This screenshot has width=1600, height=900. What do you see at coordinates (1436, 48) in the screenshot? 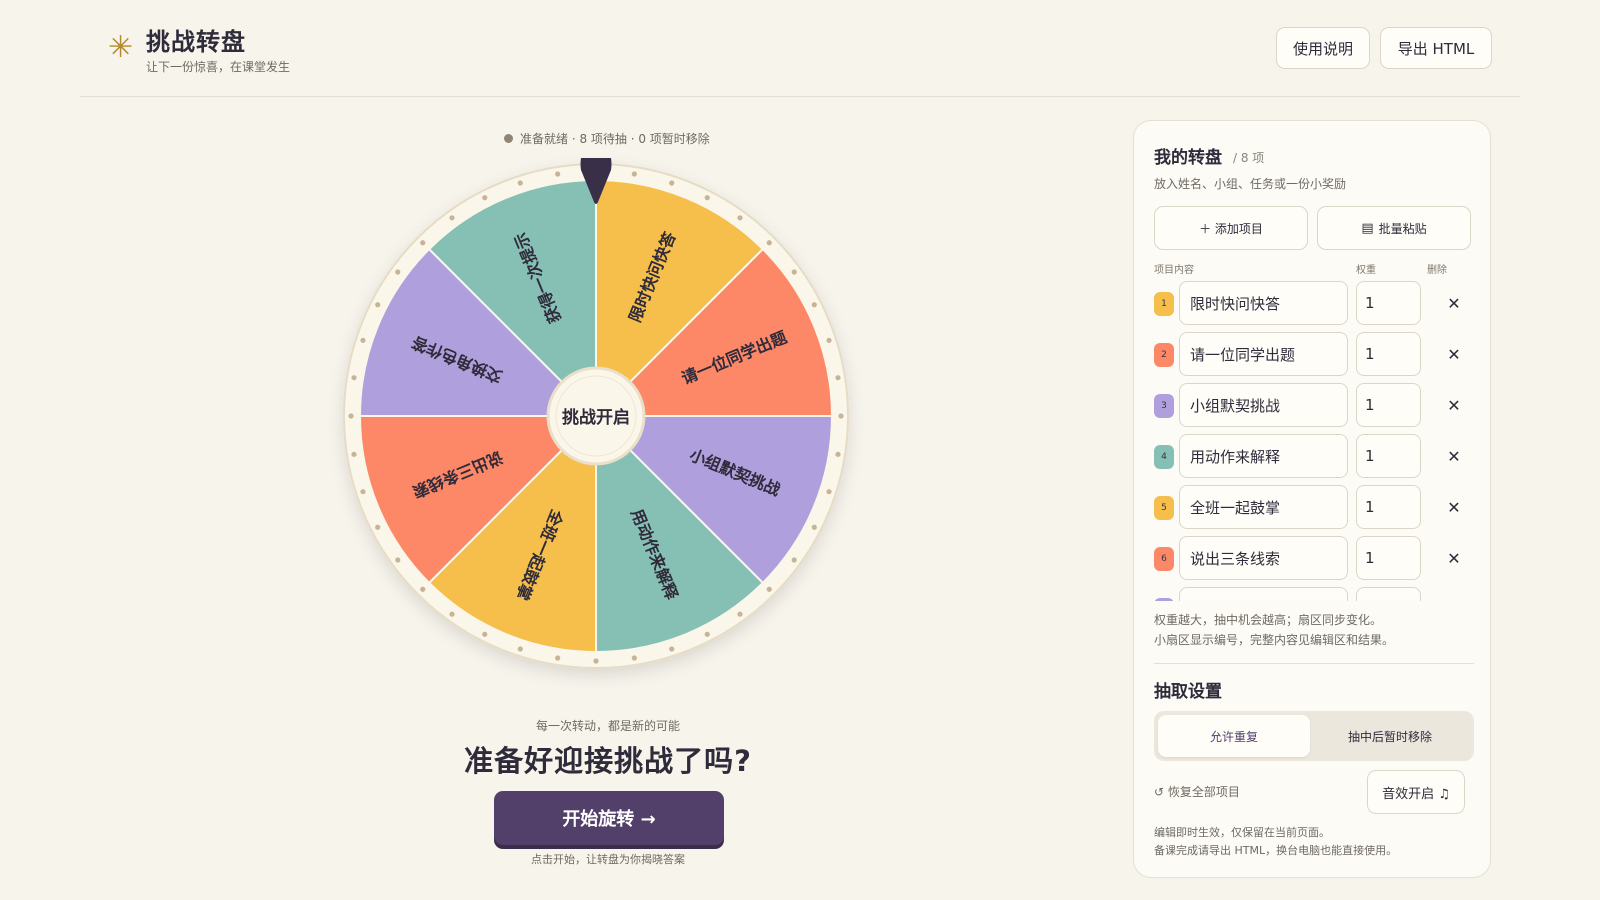
I see `export-html-button: 导出 HTML` at bounding box center [1436, 48].